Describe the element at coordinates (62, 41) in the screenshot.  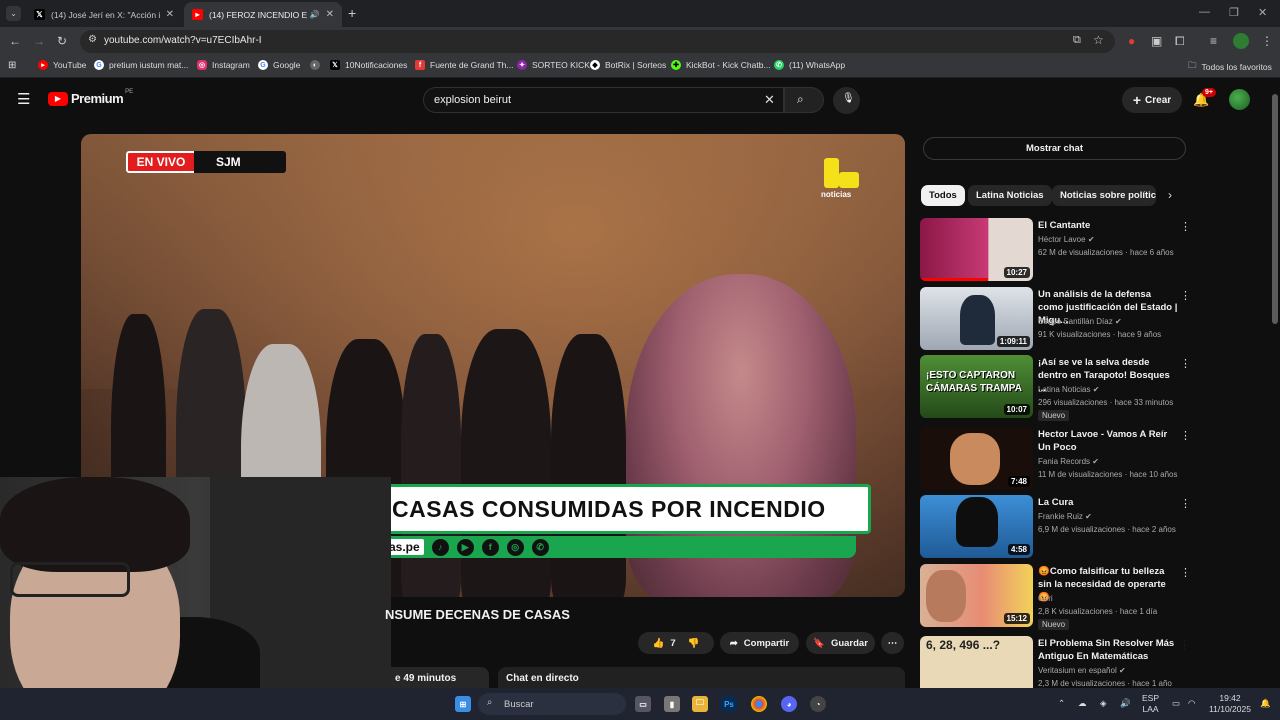
I see `reload-icon: ↻` at that location.